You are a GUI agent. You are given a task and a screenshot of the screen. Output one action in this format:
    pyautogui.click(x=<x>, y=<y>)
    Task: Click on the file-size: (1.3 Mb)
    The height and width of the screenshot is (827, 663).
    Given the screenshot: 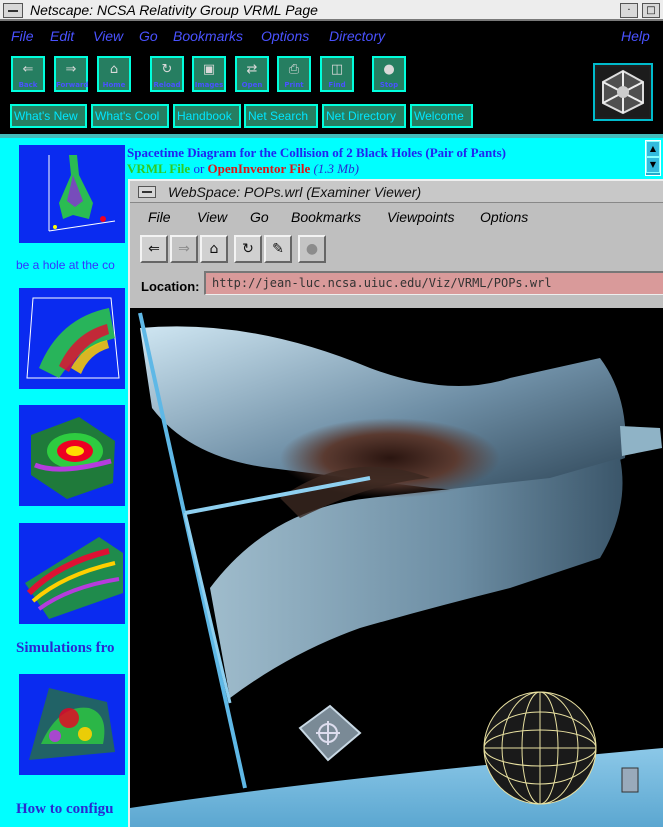 What is the action you would take?
    pyautogui.click(x=336, y=168)
    